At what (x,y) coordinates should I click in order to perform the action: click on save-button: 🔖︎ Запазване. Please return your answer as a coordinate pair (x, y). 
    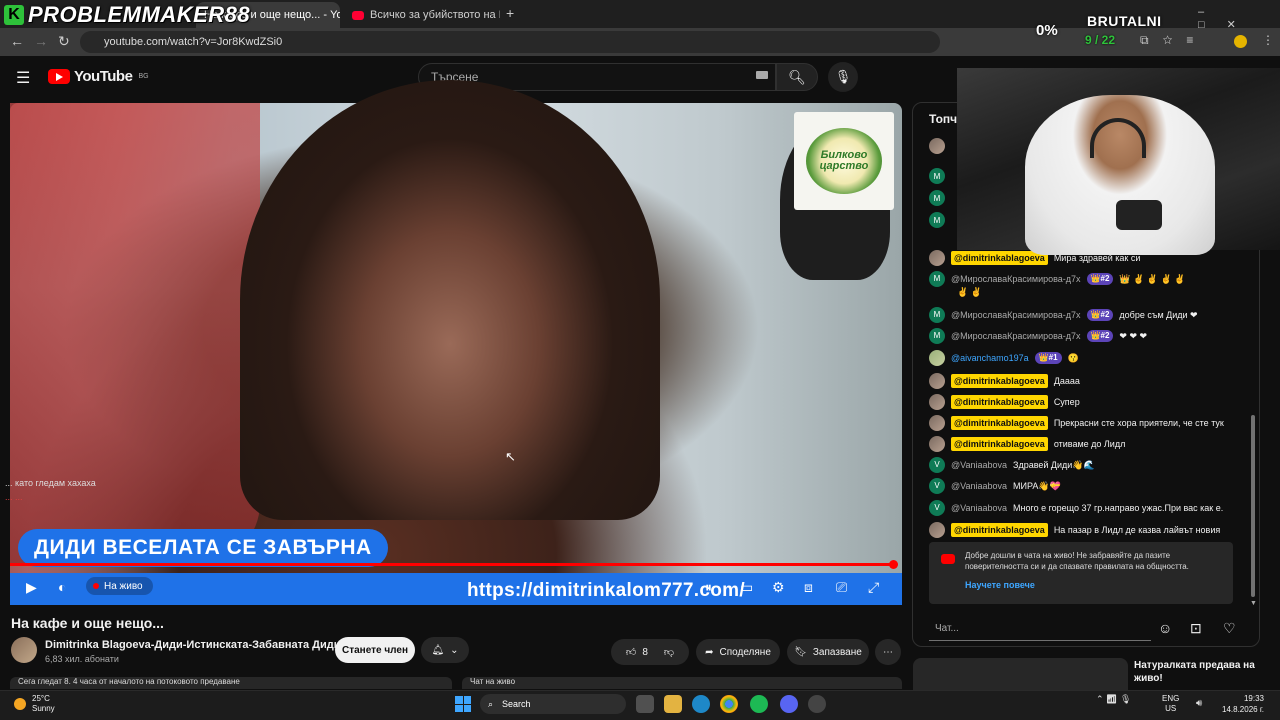
    Looking at the image, I should click on (828, 652).